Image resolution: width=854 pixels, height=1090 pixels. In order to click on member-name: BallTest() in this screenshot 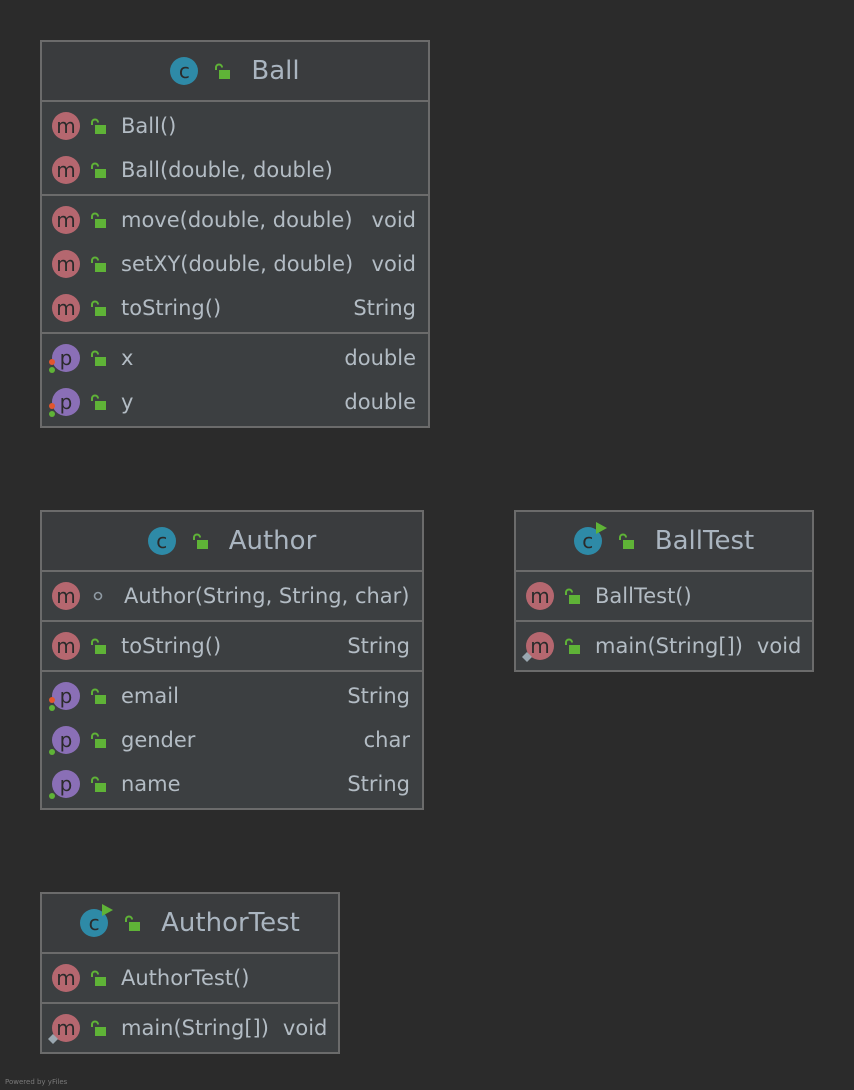, I will do `click(643, 596)`.